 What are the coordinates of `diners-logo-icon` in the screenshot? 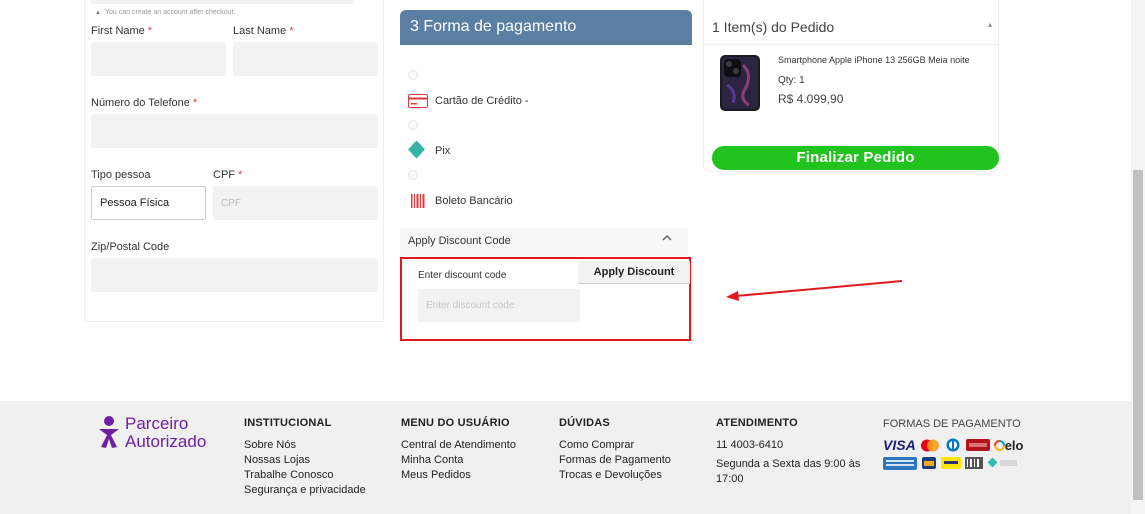 It's located at (953, 445).